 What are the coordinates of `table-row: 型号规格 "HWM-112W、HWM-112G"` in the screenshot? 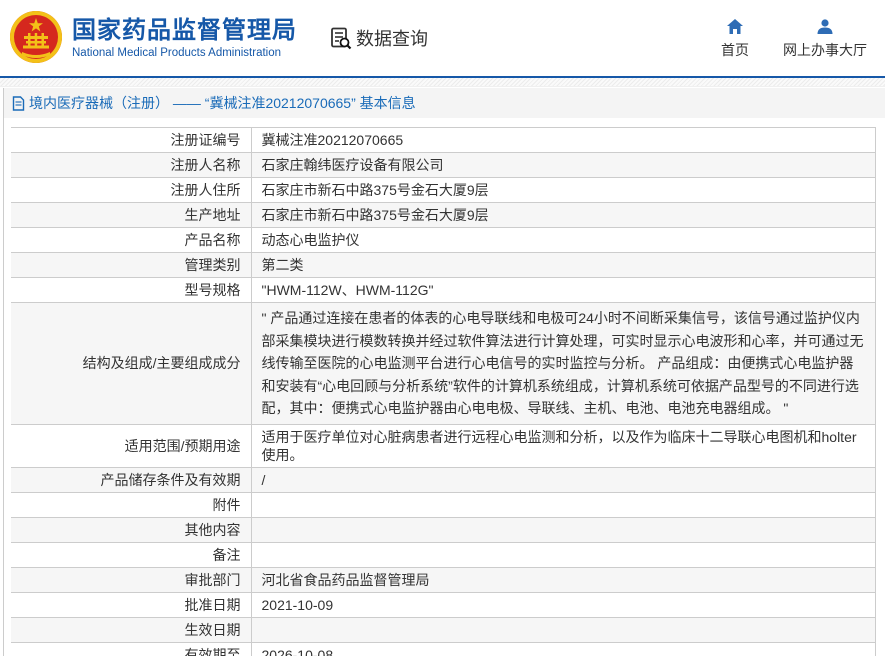 It's located at (443, 290).